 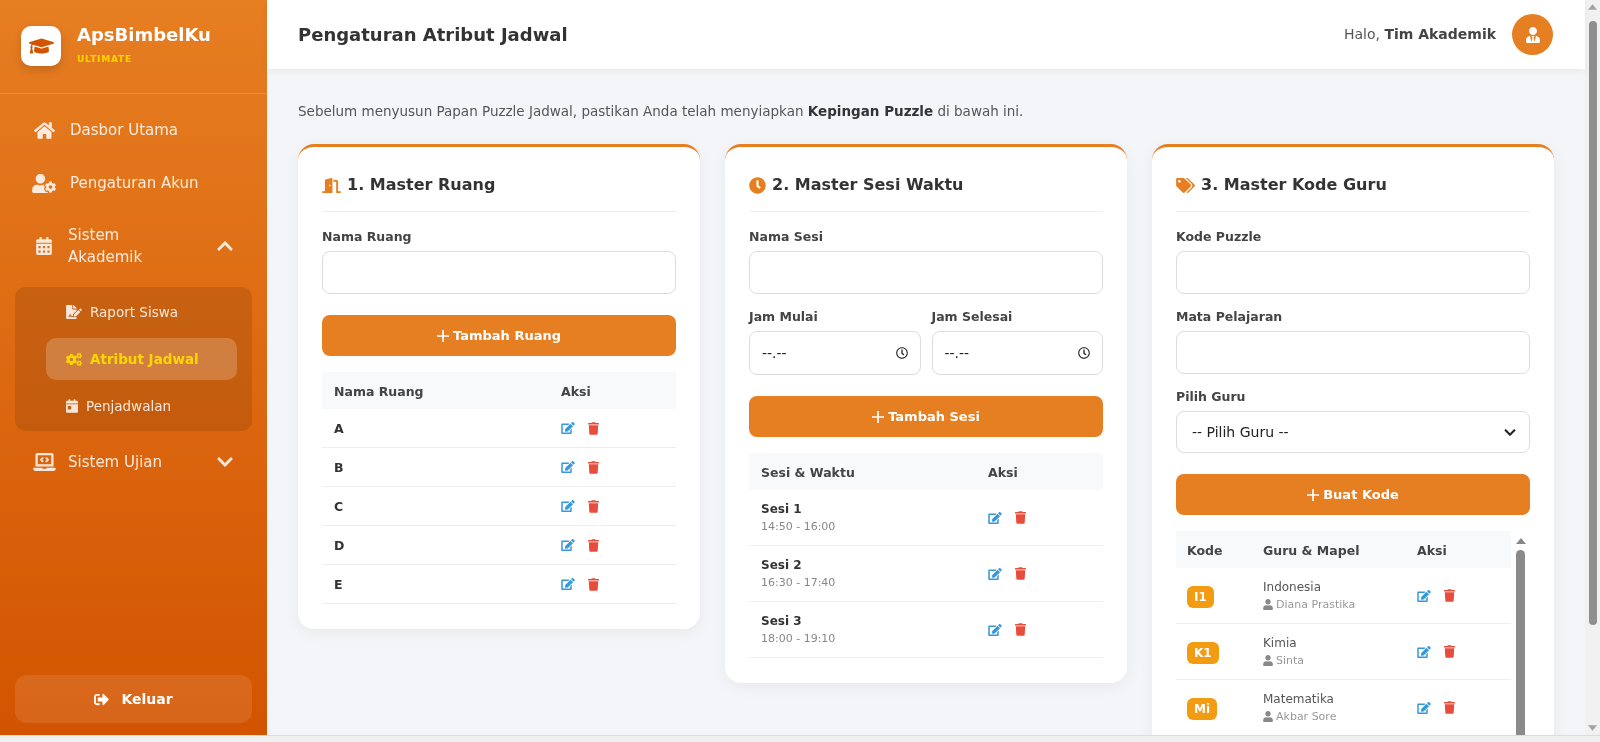 What do you see at coordinates (1205, 550) in the screenshot?
I see `column-header: Kode` at bounding box center [1205, 550].